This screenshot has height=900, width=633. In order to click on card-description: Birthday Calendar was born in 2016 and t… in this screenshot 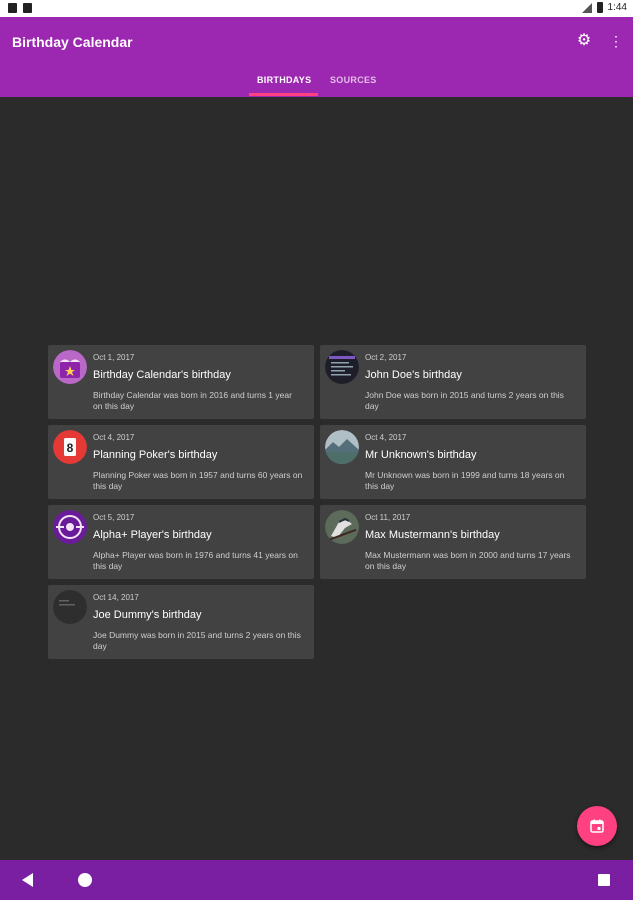, I will do `click(192, 400)`.